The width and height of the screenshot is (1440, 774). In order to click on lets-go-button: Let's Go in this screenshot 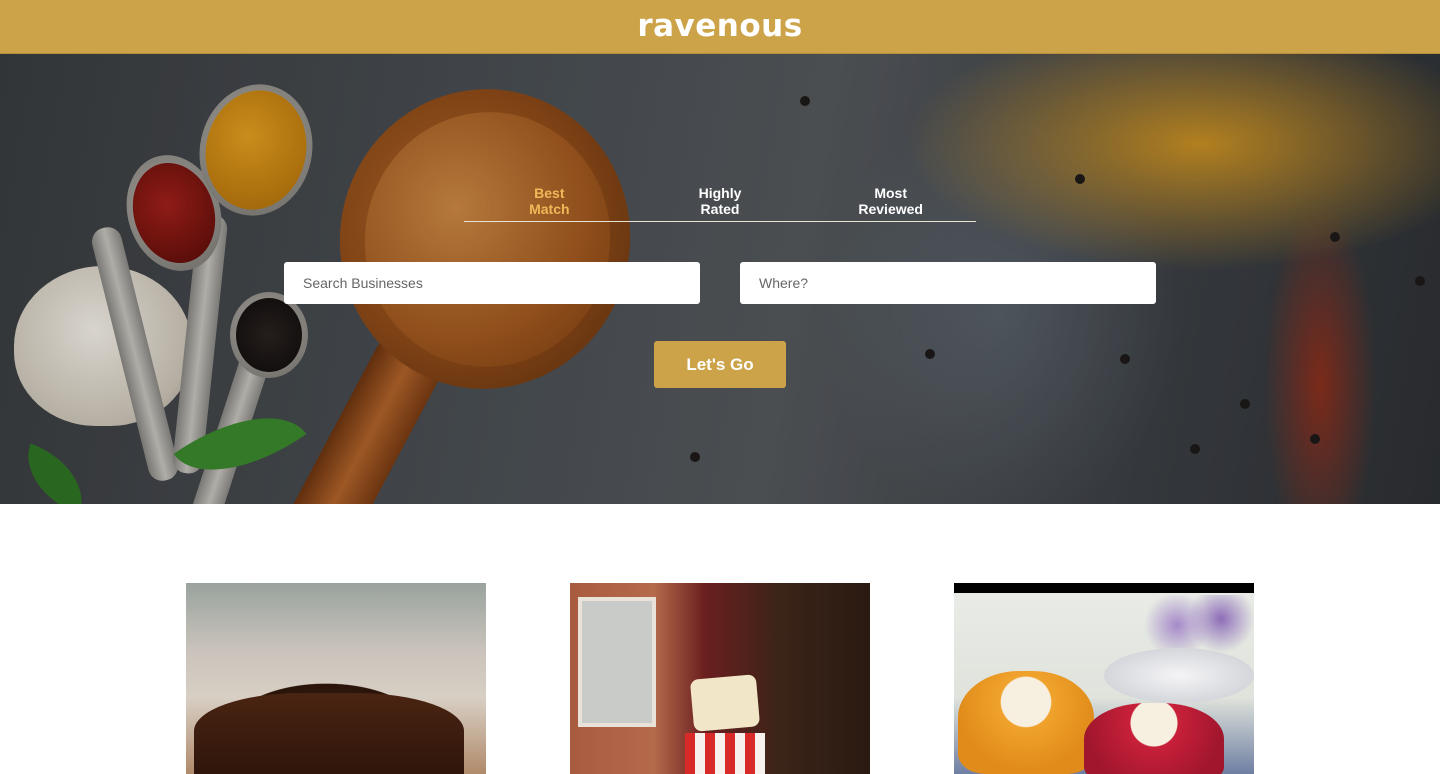, I will do `click(720, 364)`.